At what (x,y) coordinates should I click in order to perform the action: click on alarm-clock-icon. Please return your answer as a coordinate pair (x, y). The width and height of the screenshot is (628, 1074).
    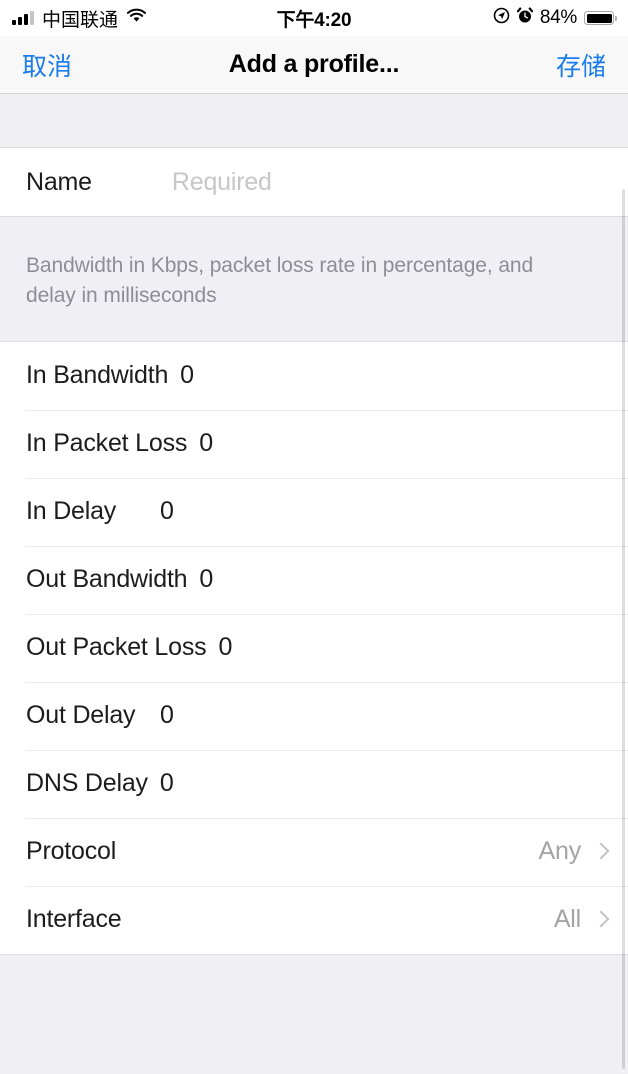
    Looking at the image, I should click on (524, 18).